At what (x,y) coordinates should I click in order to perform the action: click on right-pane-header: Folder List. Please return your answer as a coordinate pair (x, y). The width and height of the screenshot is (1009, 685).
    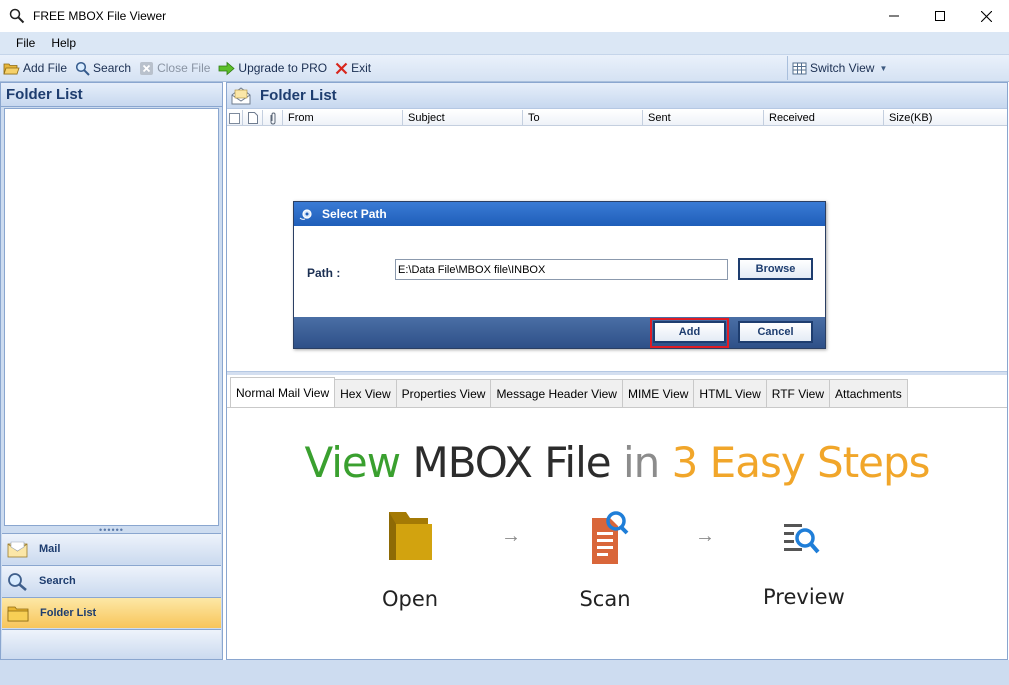
    Looking at the image, I should click on (617, 96).